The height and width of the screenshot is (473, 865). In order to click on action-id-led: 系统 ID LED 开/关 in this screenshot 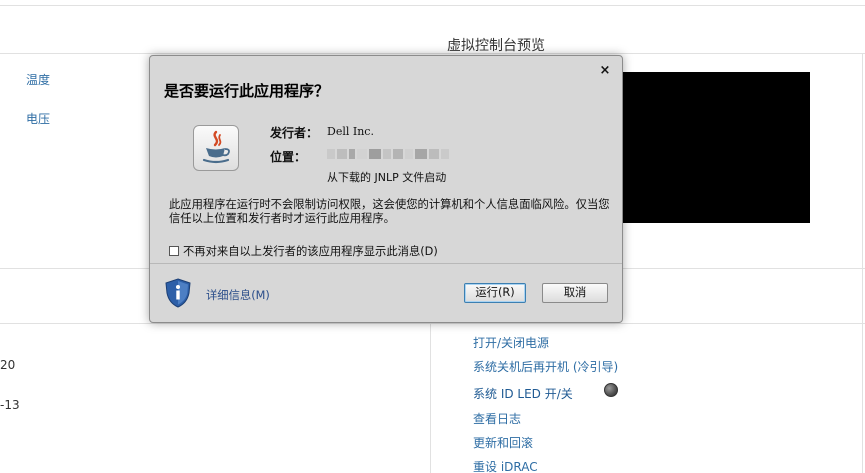, I will do `click(523, 393)`.